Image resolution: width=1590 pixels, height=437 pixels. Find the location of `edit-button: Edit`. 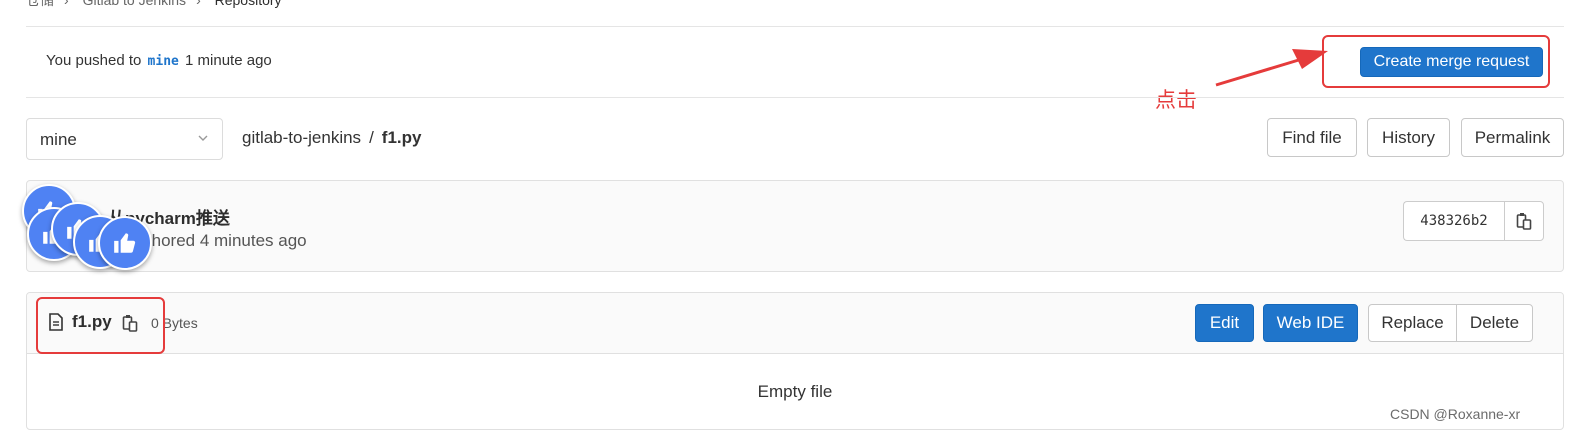

edit-button: Edit is located at coordinates (1224, 323).